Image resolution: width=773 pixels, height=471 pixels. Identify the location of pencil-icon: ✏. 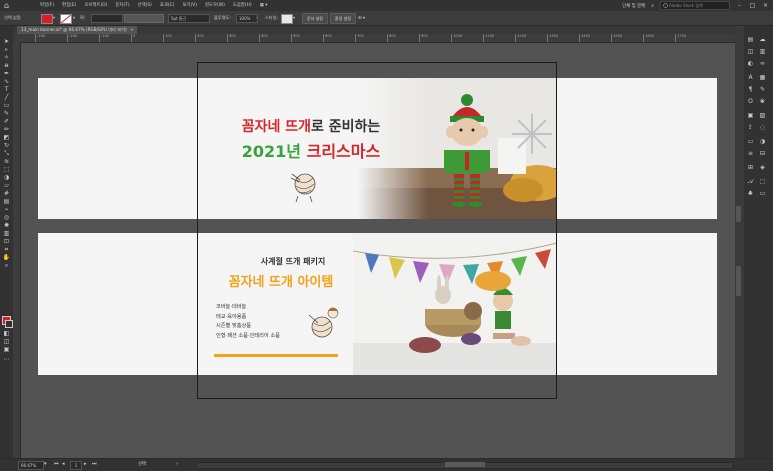
(6, 129).